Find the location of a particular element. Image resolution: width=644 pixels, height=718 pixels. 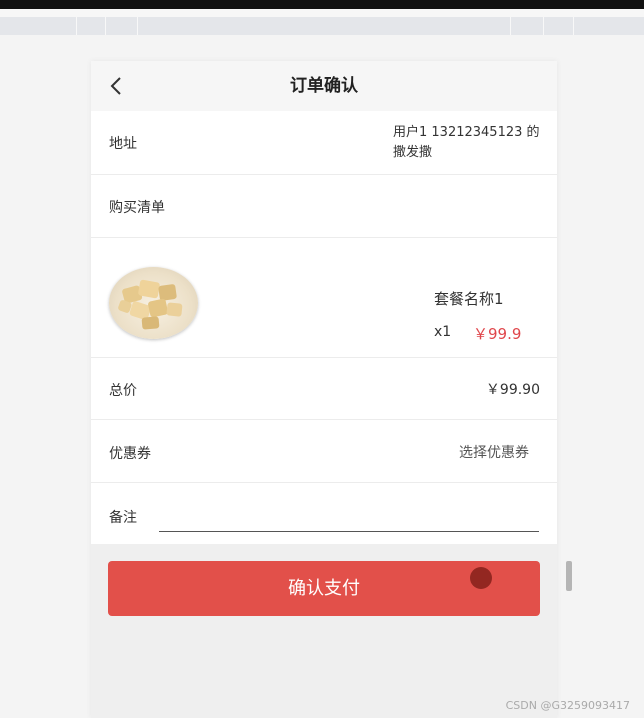

note-input is located at coordinates (349, 518).